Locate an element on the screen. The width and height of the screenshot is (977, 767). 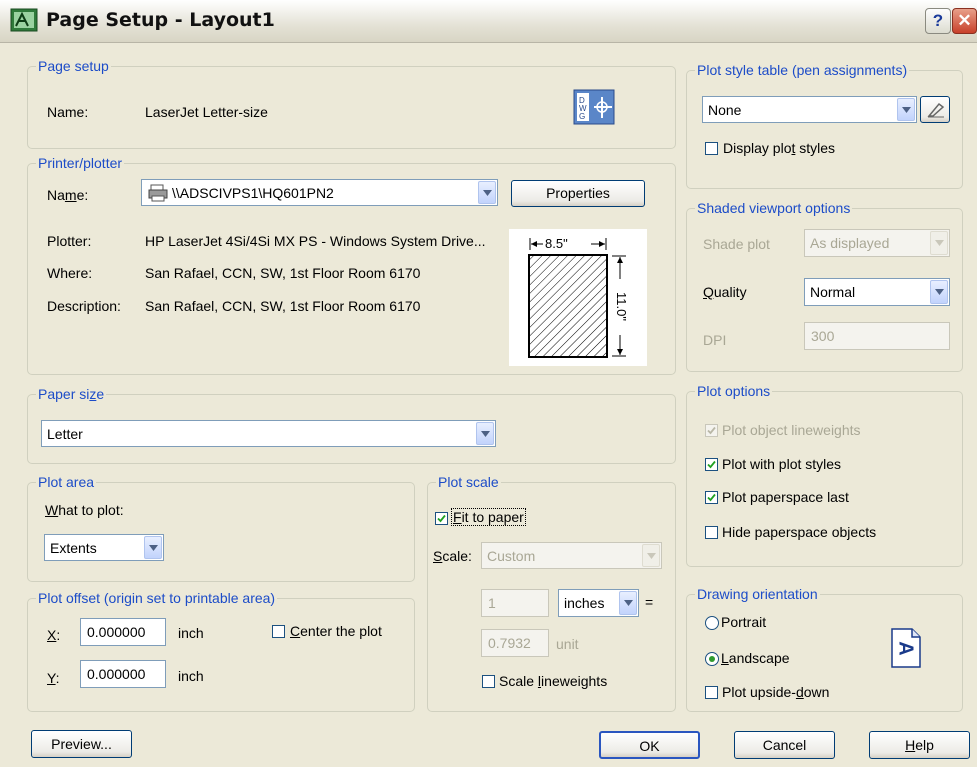
plot-options-legend: Plot options is located at coordinates (734, 391).